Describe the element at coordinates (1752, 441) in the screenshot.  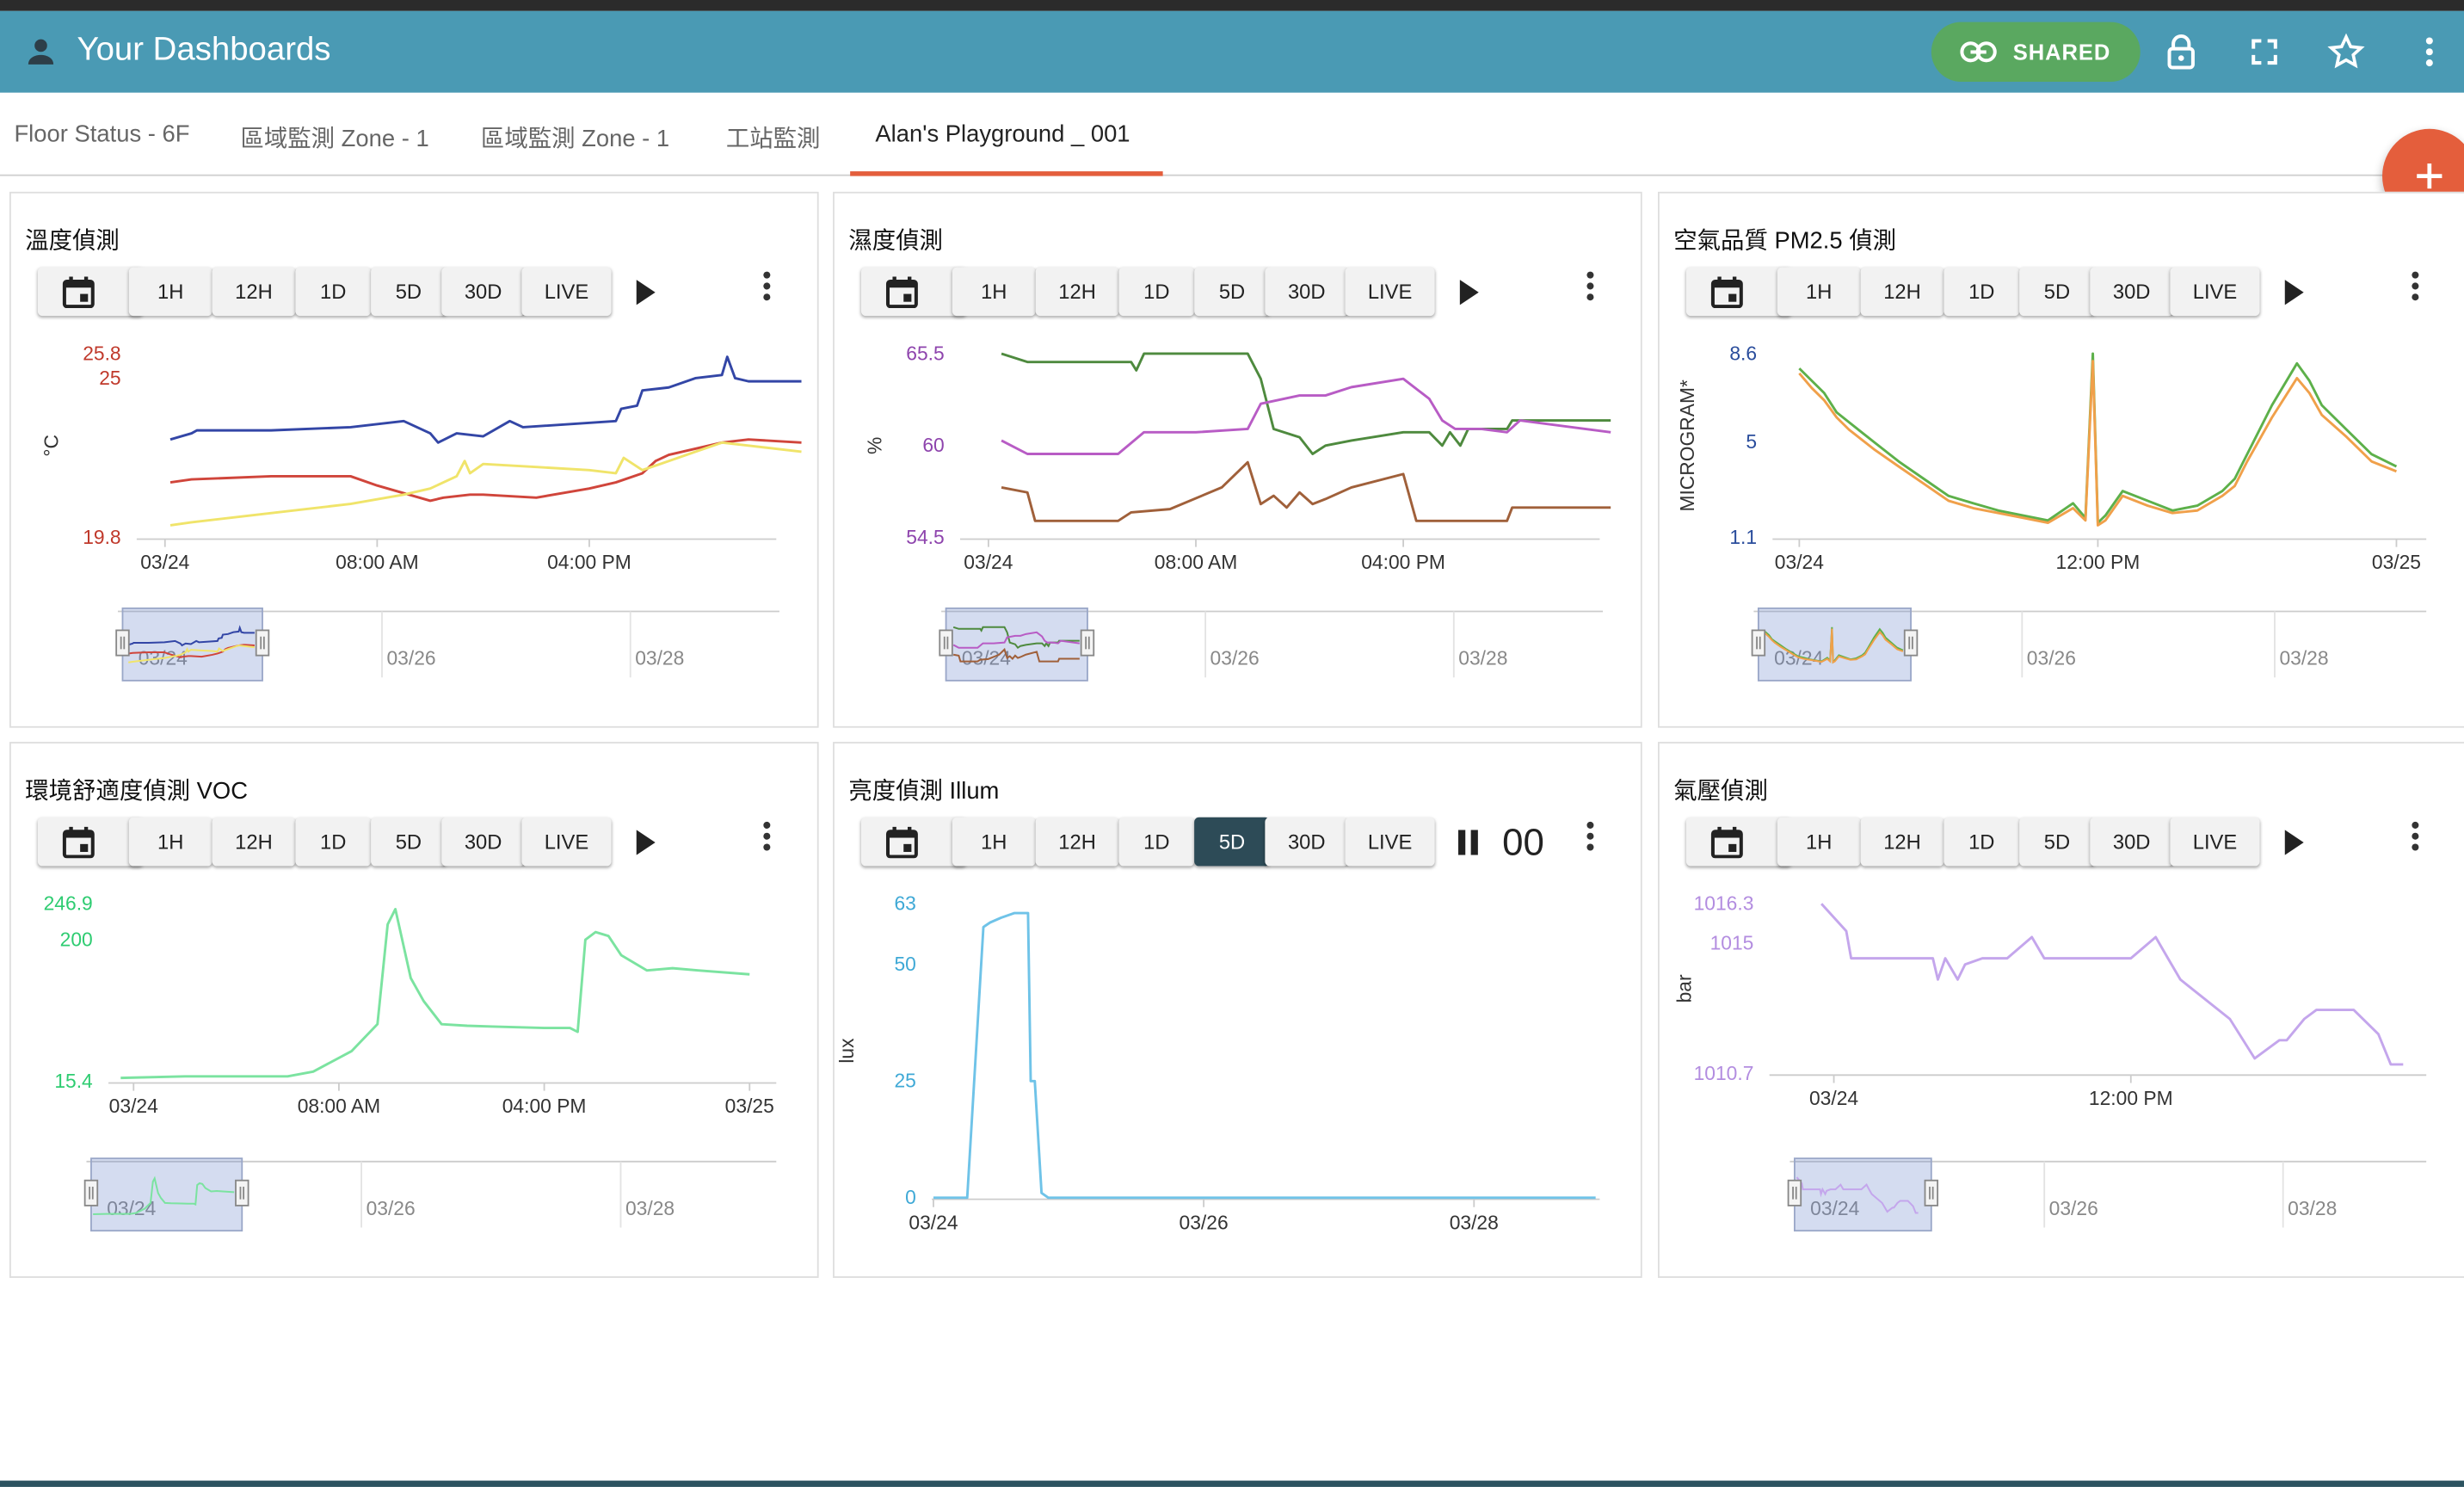
I see `y-tick-label: 5` at that location.